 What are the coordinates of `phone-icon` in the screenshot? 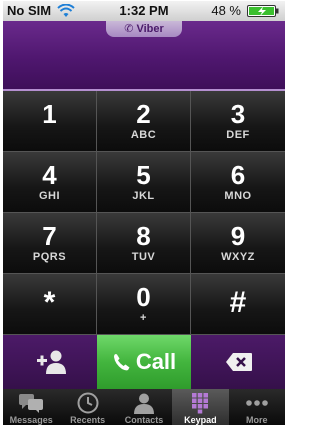 It's located at (121, 362).